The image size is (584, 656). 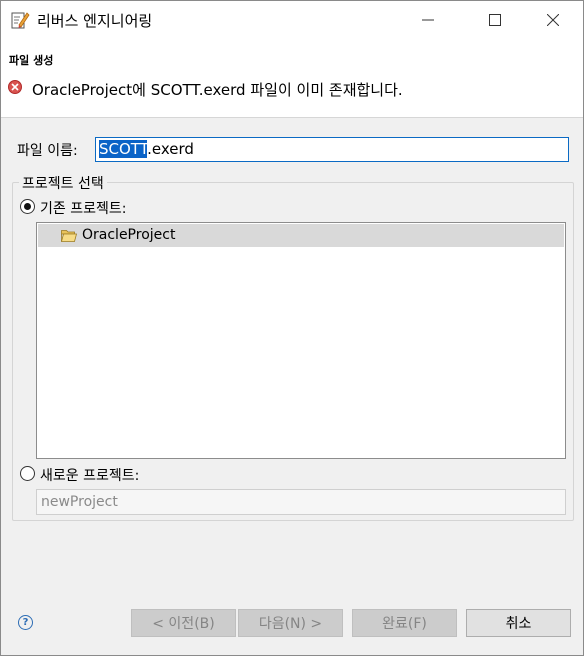 What do you see at coordinates (63, 183) in the screenshot?
I see `project-select-group-label: 프로젝트 선택` at bounding box center [63, 183].